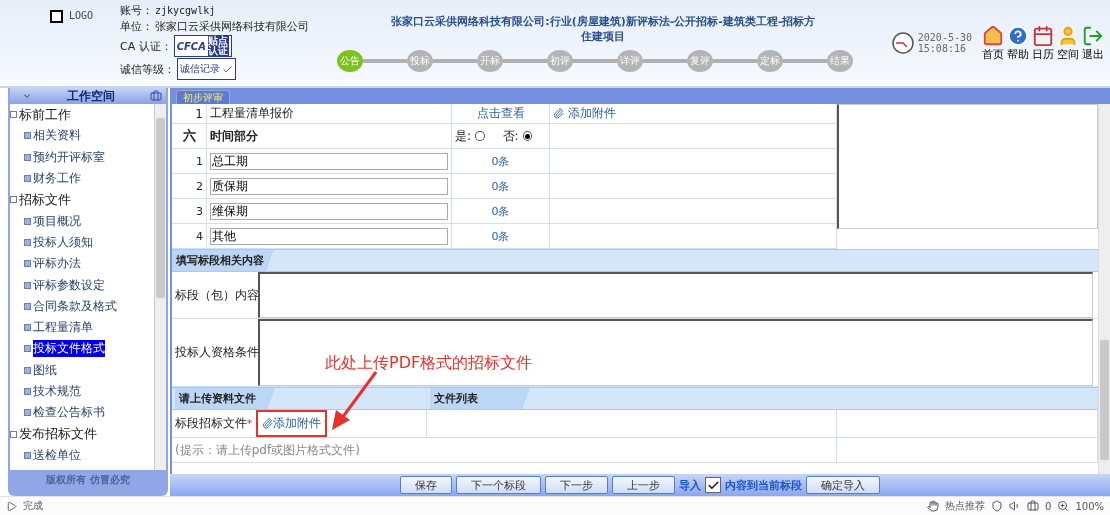 The width and height of the screenshot is (1110, 515). I want to click on input-field: 维保期, so click(329, 211).